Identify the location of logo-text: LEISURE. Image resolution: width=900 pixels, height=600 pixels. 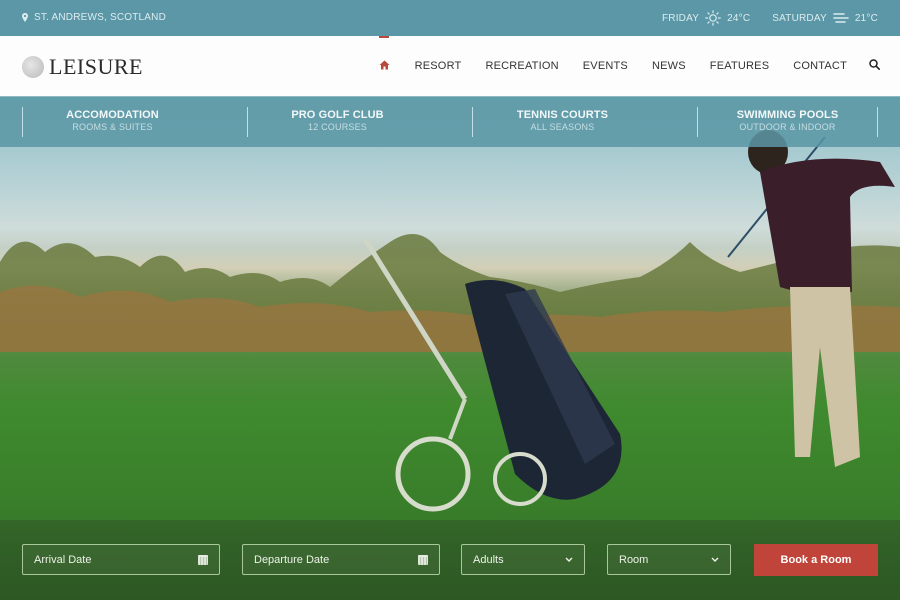
(96, 66).